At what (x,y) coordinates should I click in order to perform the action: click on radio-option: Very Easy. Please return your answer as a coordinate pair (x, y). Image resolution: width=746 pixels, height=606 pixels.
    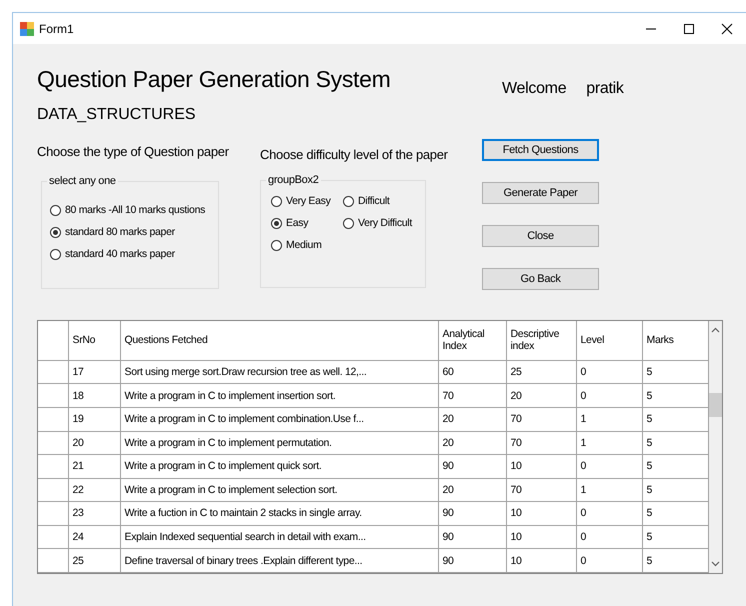
    Looking at the image, I should click on (307, 201).